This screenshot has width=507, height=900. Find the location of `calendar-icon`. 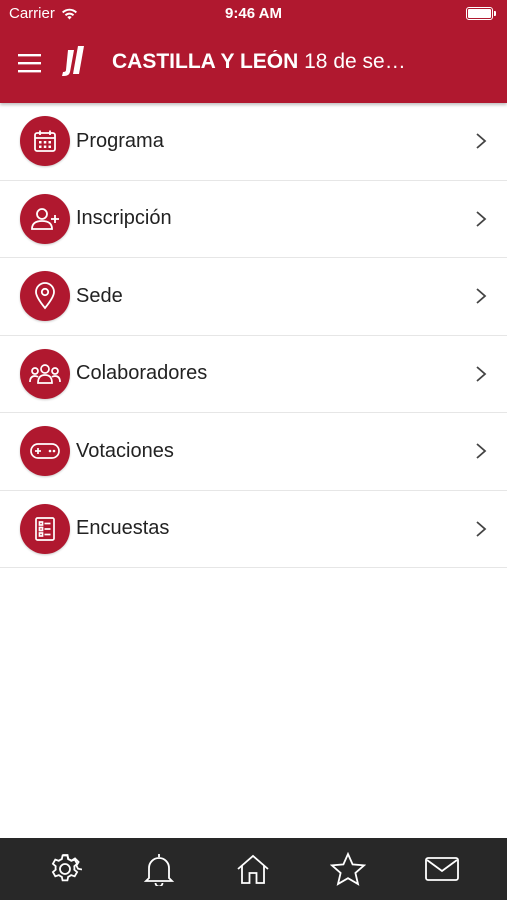

calendar-icon is located at coordinates (45, 141).